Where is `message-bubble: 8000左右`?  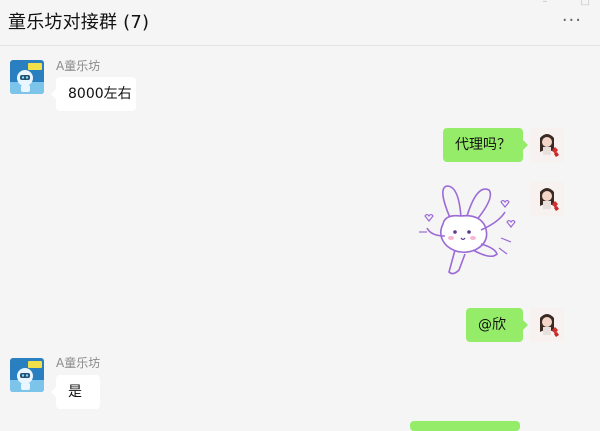
message-bubble: 8000左右 is located at coordinates (93, 94).